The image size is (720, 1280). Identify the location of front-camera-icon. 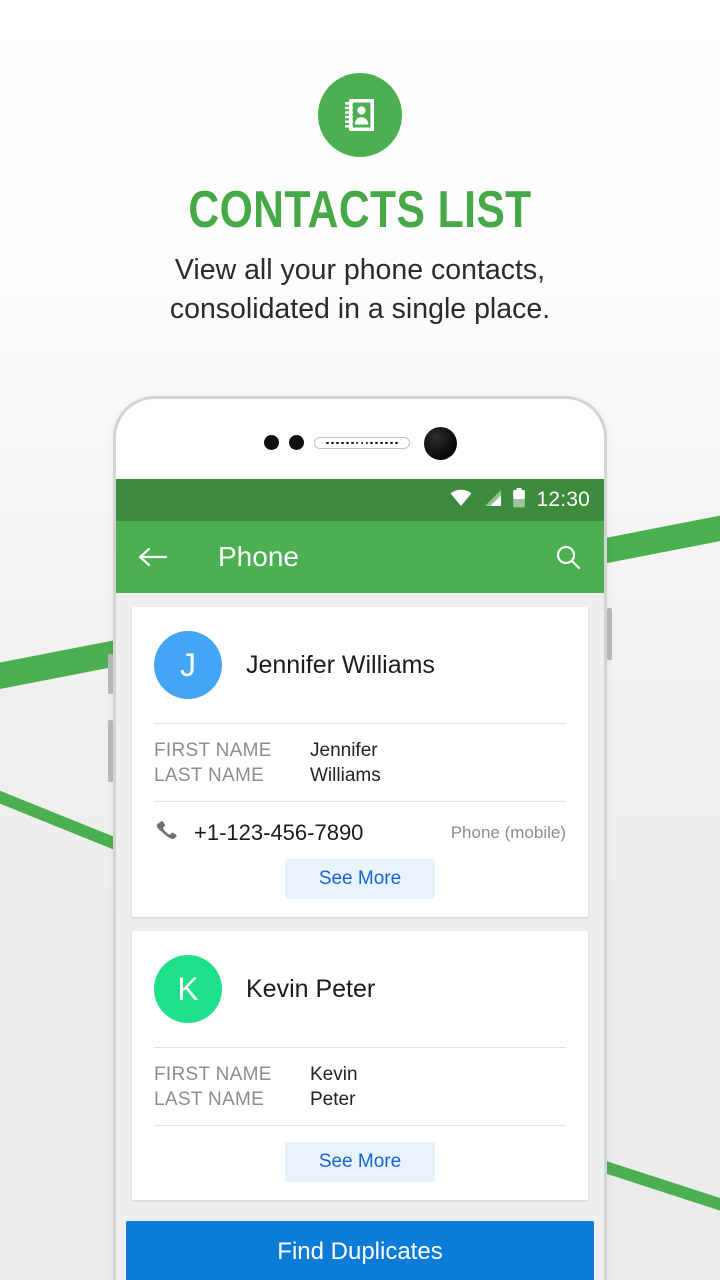
(440, 443).